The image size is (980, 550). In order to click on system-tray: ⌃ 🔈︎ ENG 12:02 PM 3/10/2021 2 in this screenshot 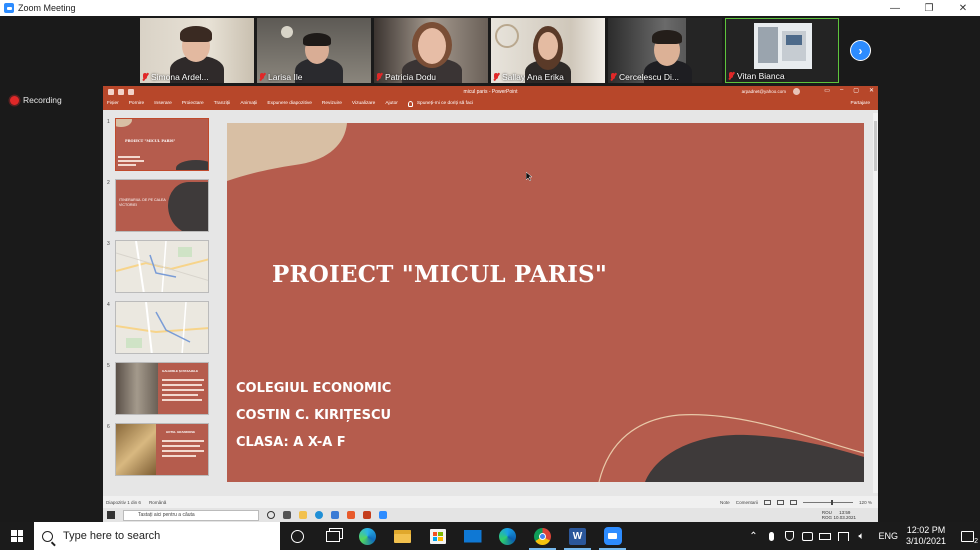, I will do `click(862, 536)`.